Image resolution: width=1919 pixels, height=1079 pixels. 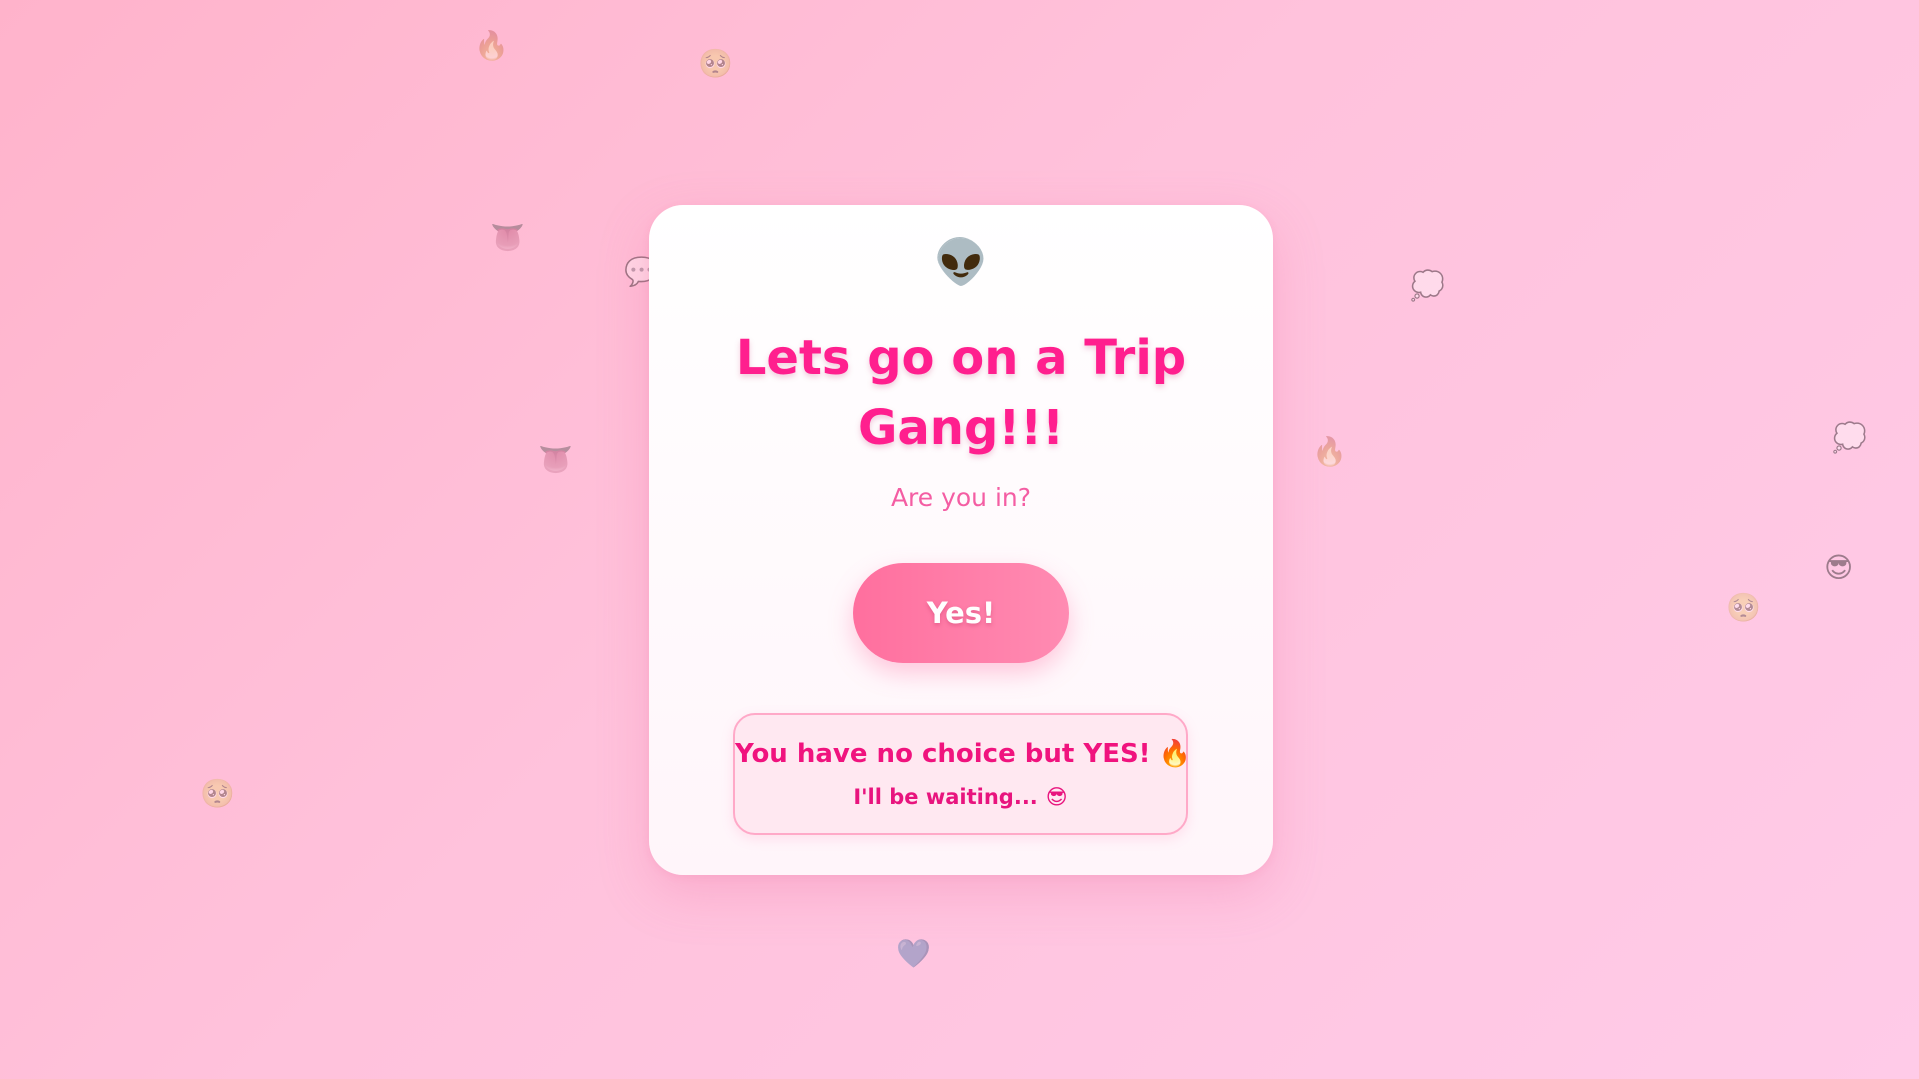 I want to click on subtitle: Are you in?, so click(x=961, y=497).